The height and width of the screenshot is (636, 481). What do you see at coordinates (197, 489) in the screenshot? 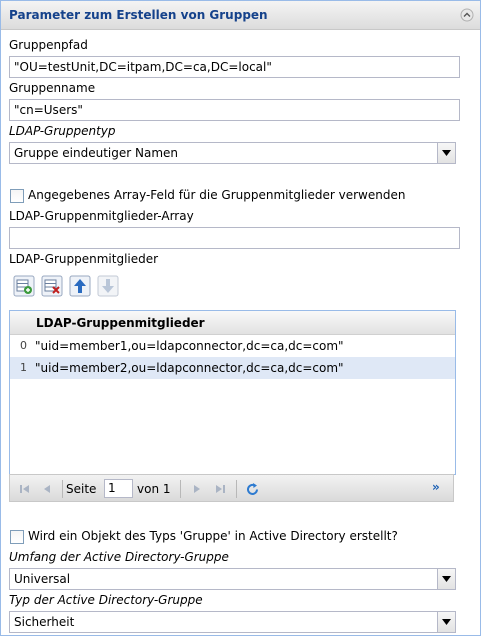
I see `next-page-icon` at bounding box center [197, 489].